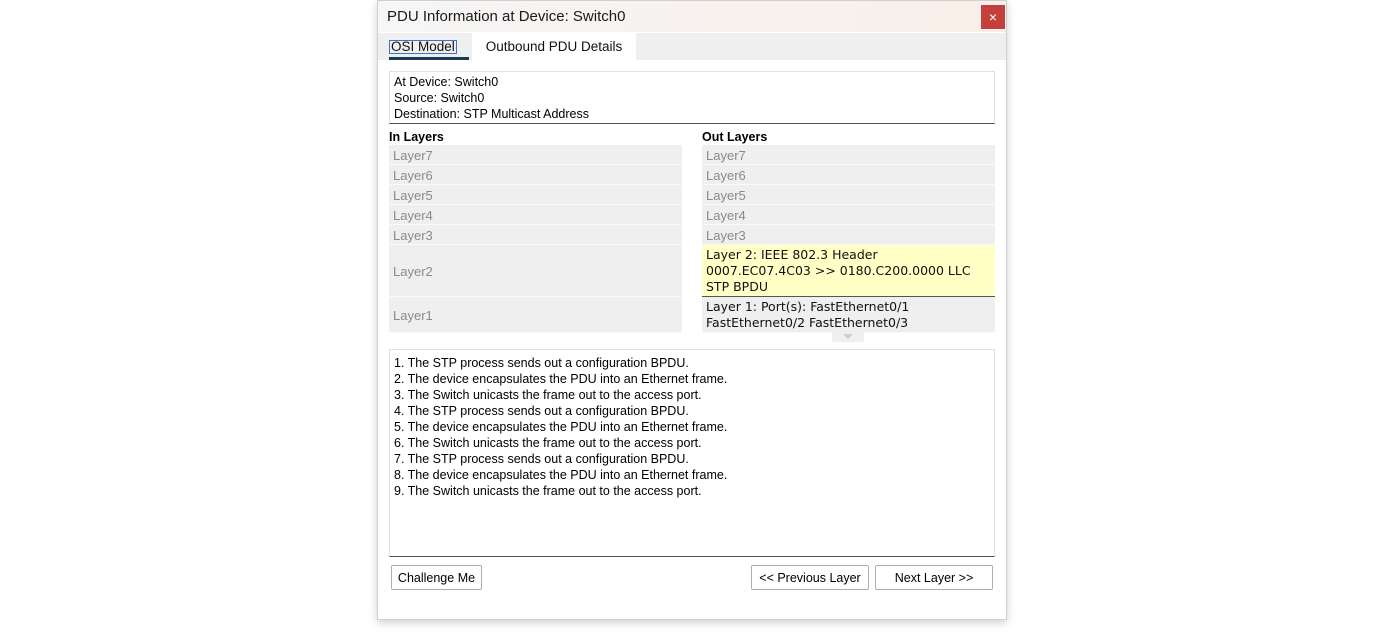 The image size is (1393, 644). Describe the element at coordinates (413, 155) in the screenshot. I see `in-layer-7-label: Layer7` at that location.